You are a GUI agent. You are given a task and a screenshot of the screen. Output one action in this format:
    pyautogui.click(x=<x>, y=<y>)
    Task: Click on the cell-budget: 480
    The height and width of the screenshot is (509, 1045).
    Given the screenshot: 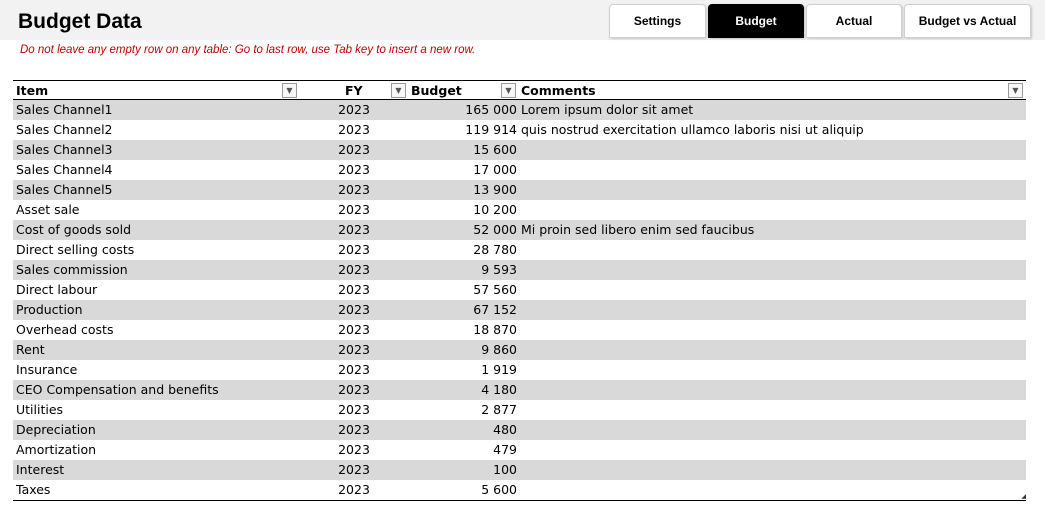 What is the action you would take?
    pyautogui.click(x=455, y=430)
    